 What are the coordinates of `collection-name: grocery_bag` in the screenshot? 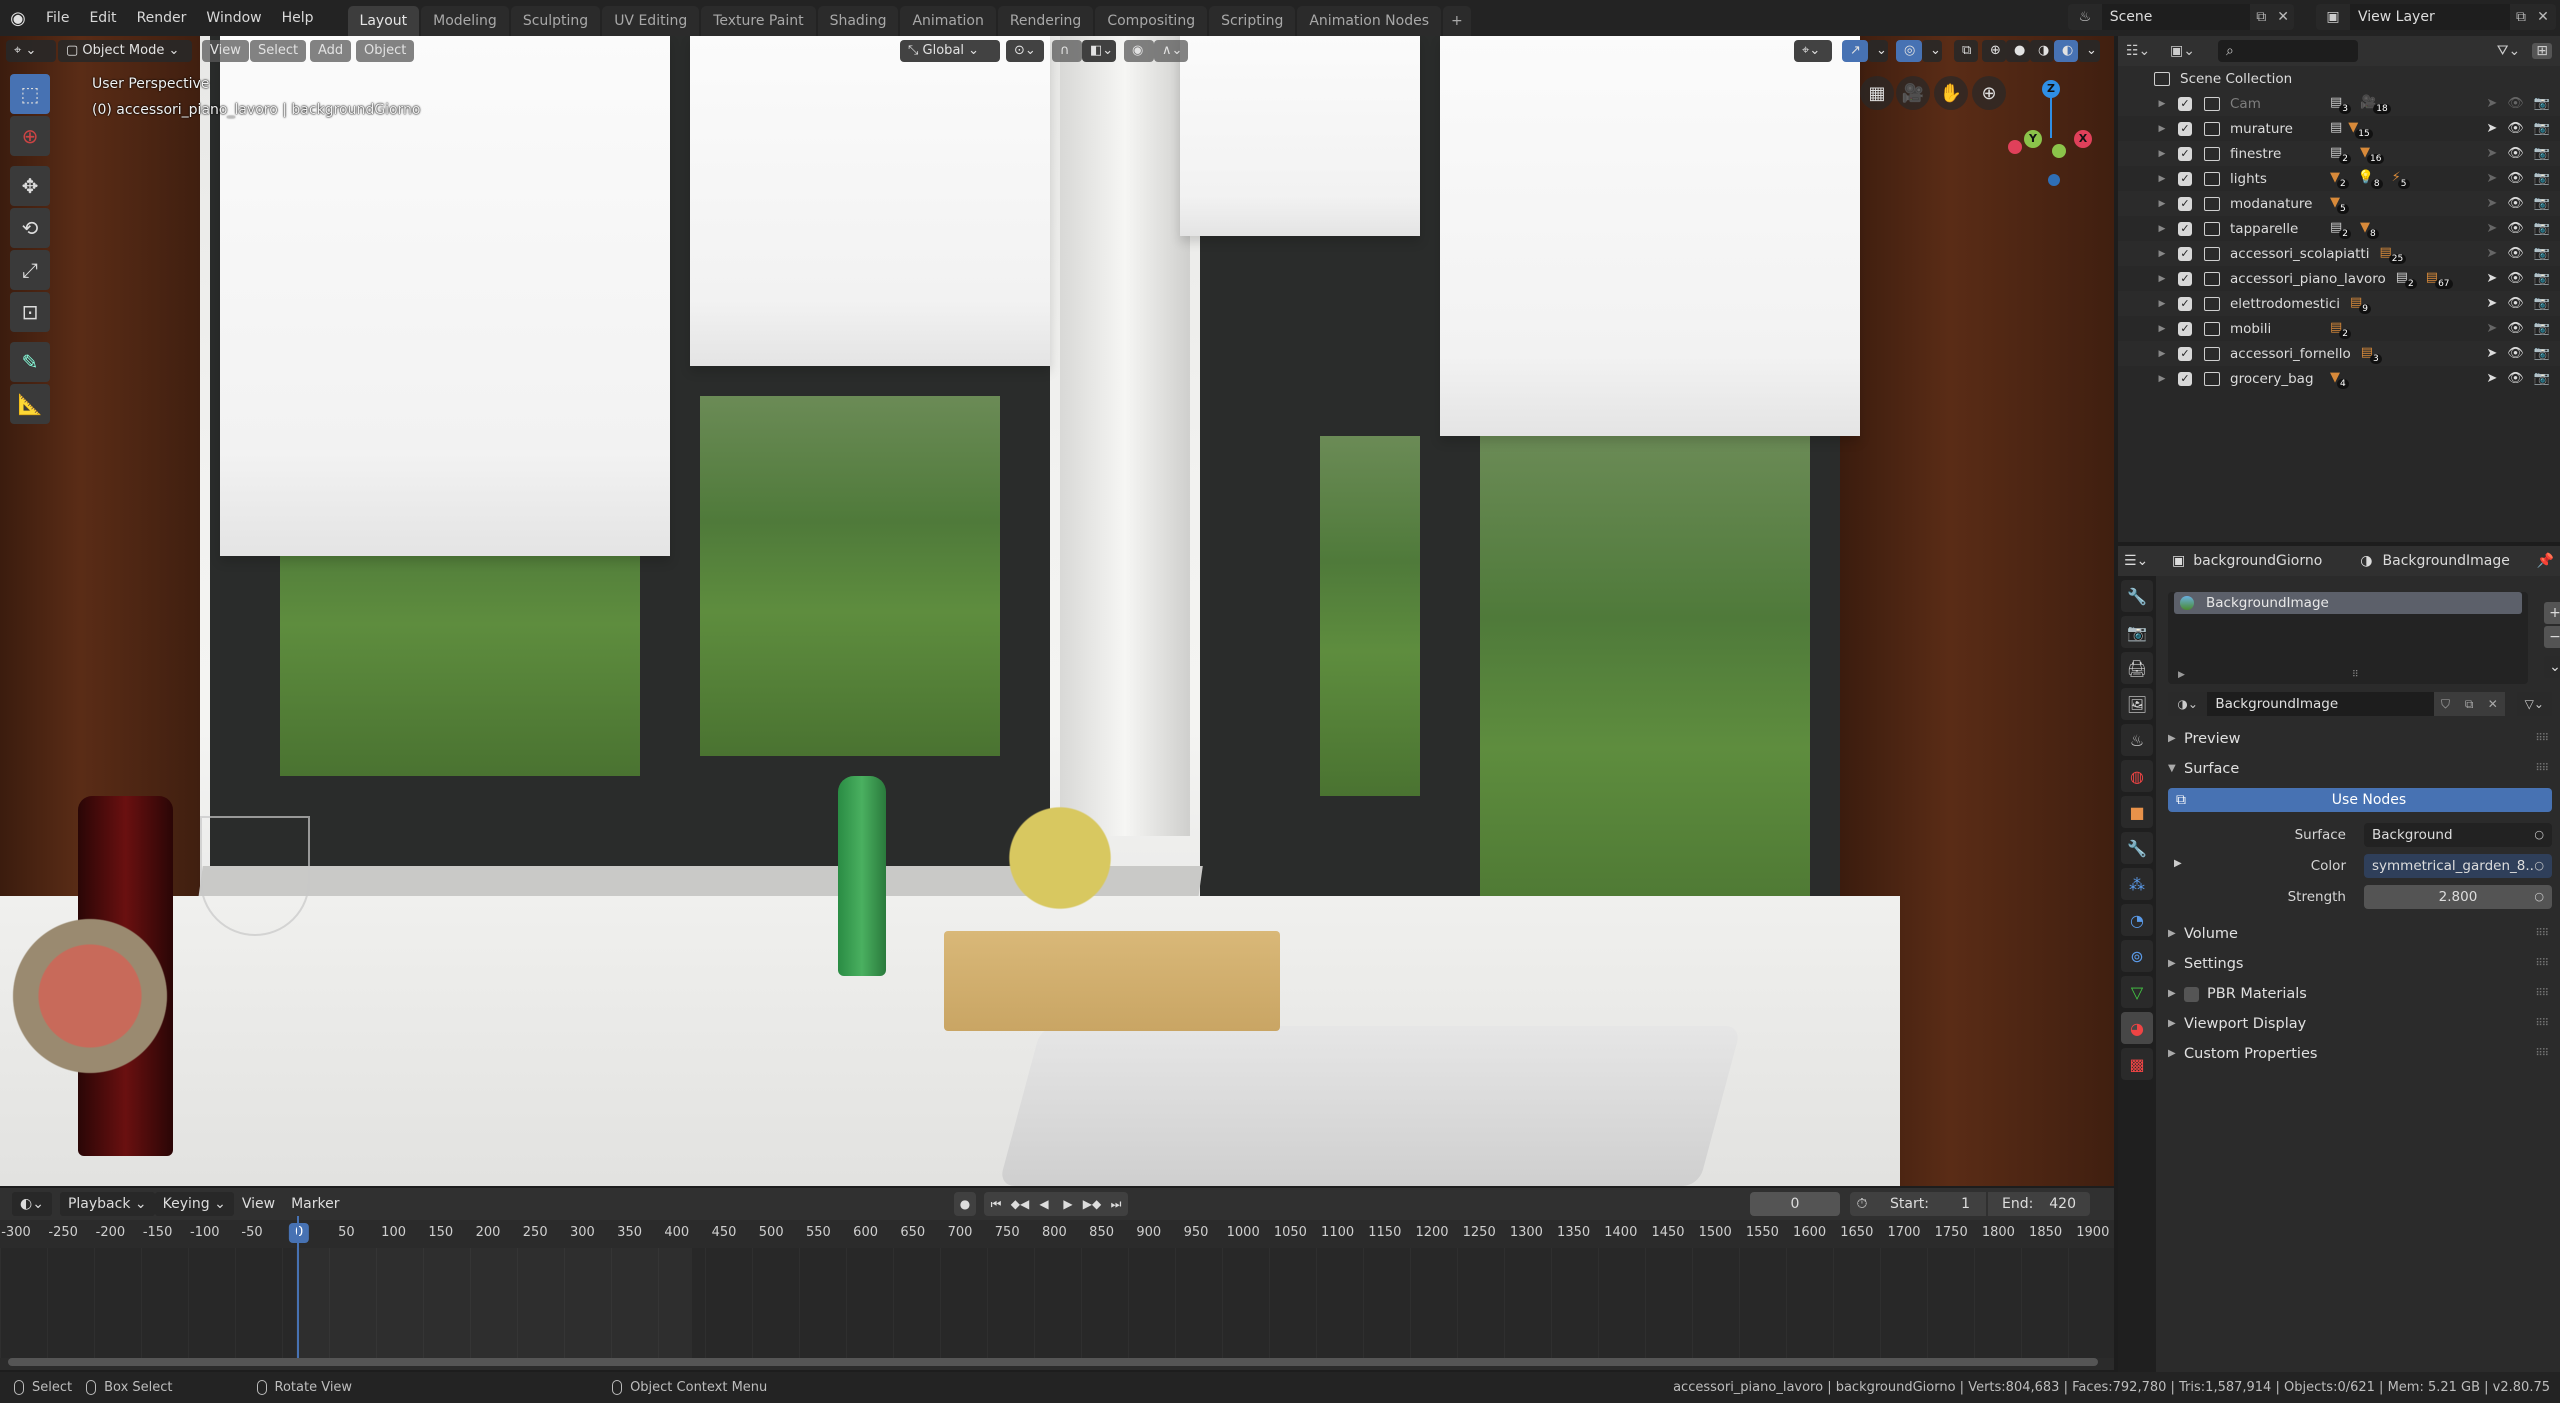 It's located at (2275, 379).